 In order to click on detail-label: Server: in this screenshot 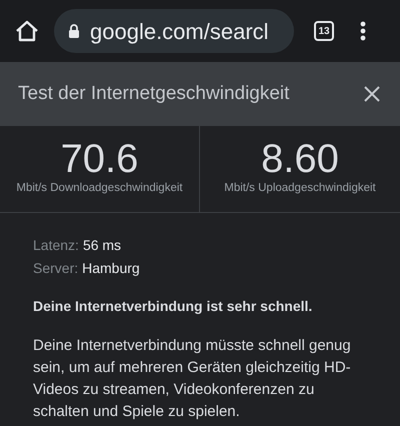, I will do `click(55, 268)`.